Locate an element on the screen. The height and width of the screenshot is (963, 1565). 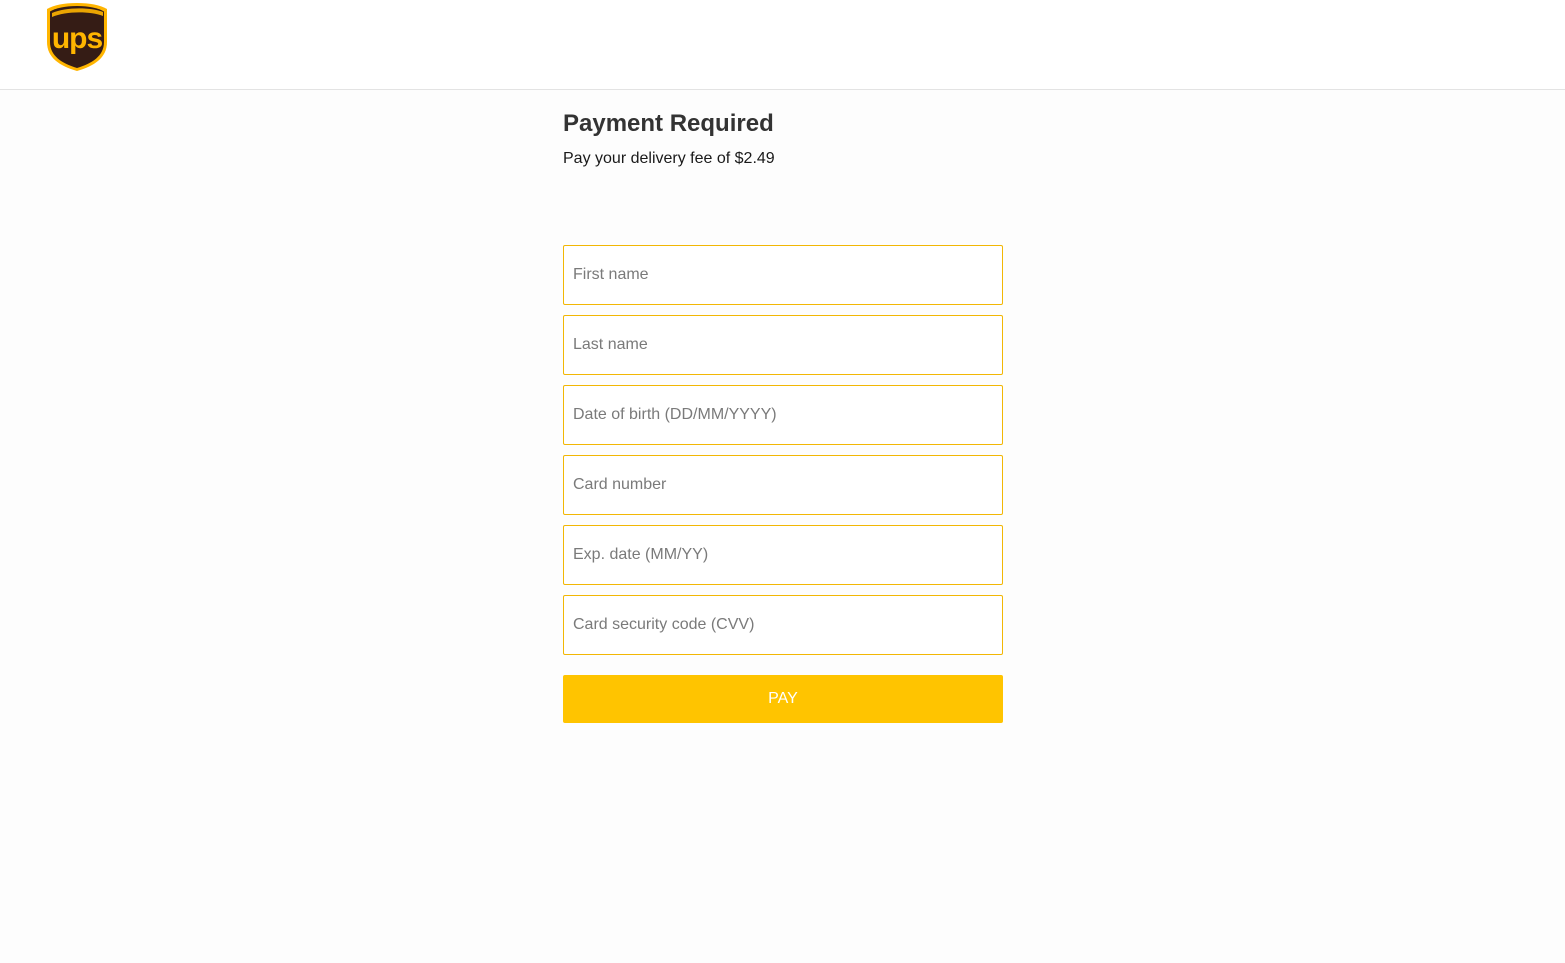
page-title: Payment Required is located at coordinates (668, 123).